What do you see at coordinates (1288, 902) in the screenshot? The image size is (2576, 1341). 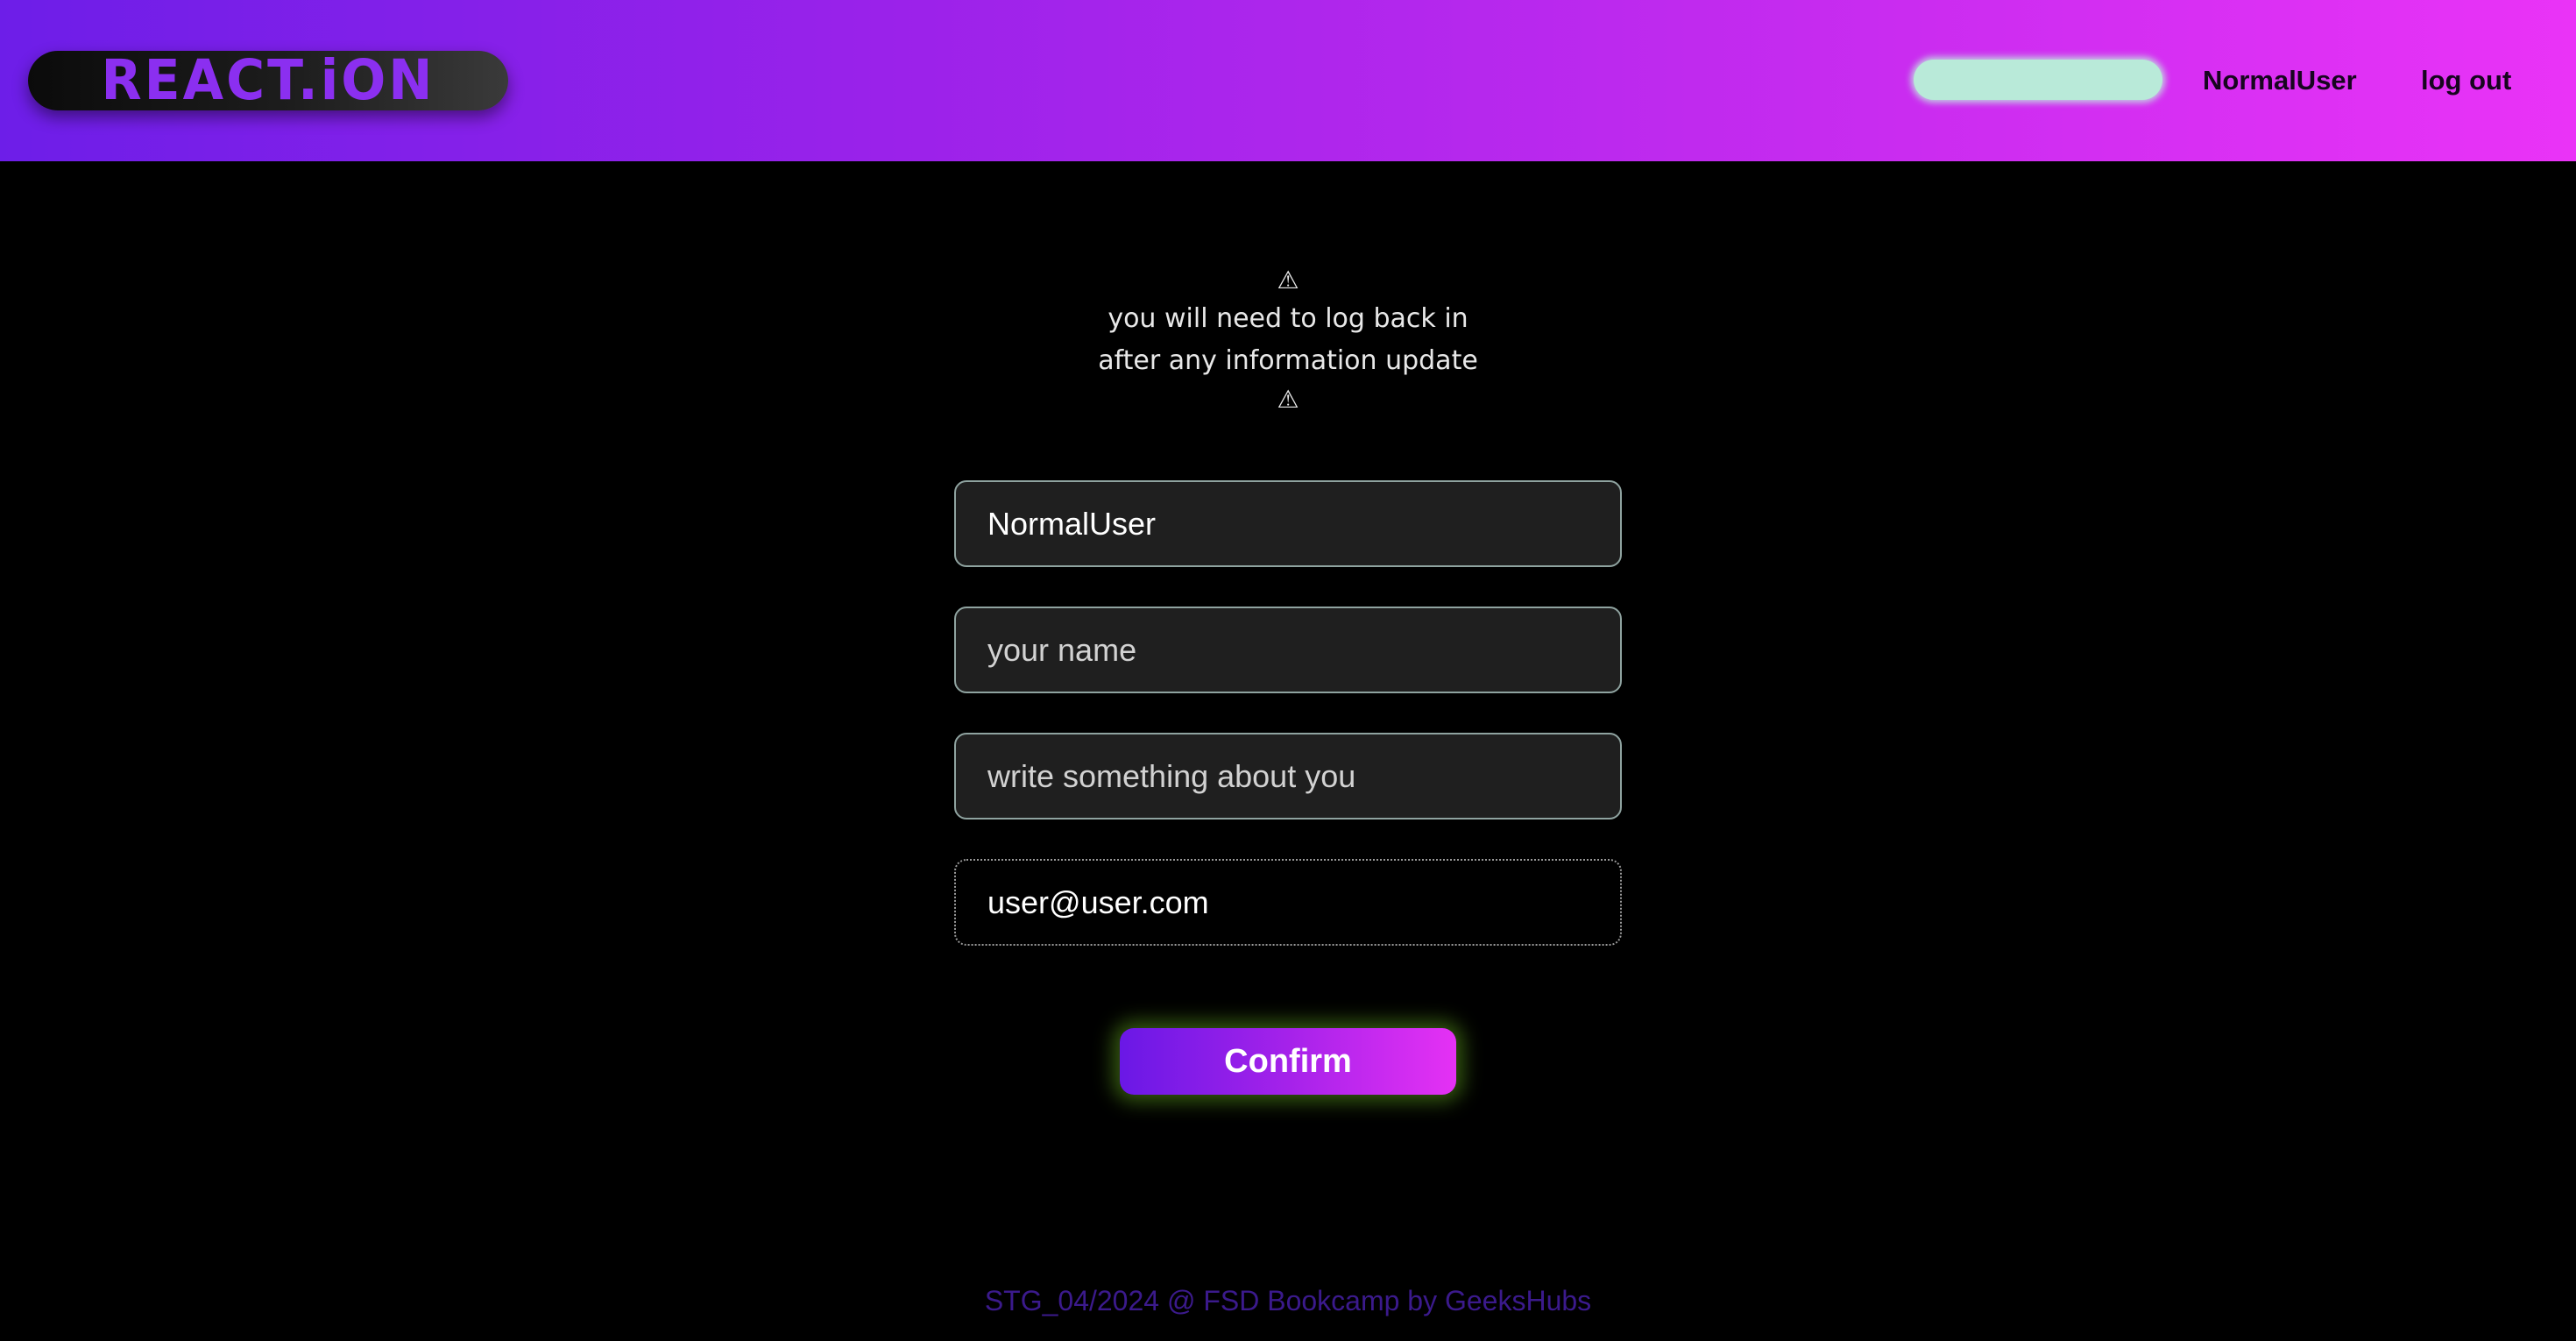 I see `email-field` at bounding box center [1288, 902].